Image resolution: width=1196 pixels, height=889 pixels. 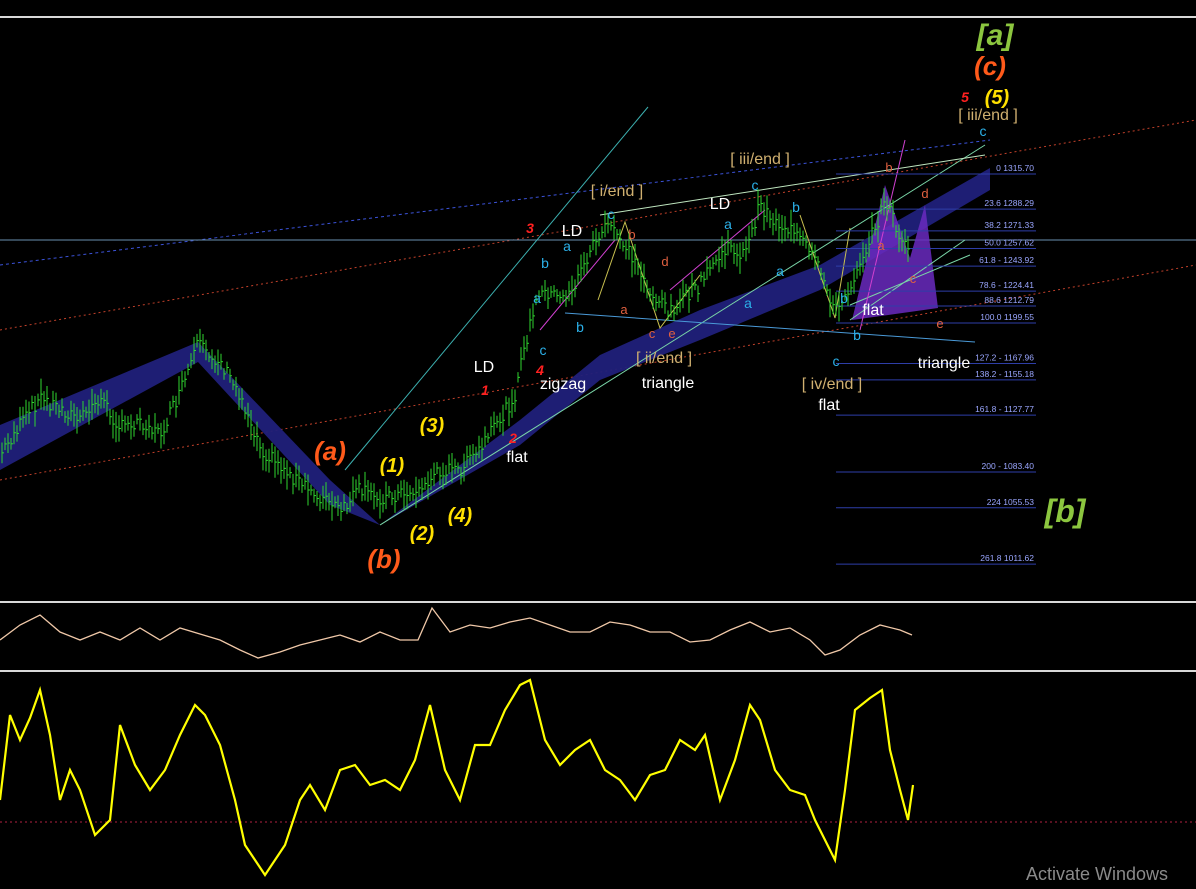 I want to click on fib-level-label: 127.2 - 1167.96, so click(x=1004, y=358).